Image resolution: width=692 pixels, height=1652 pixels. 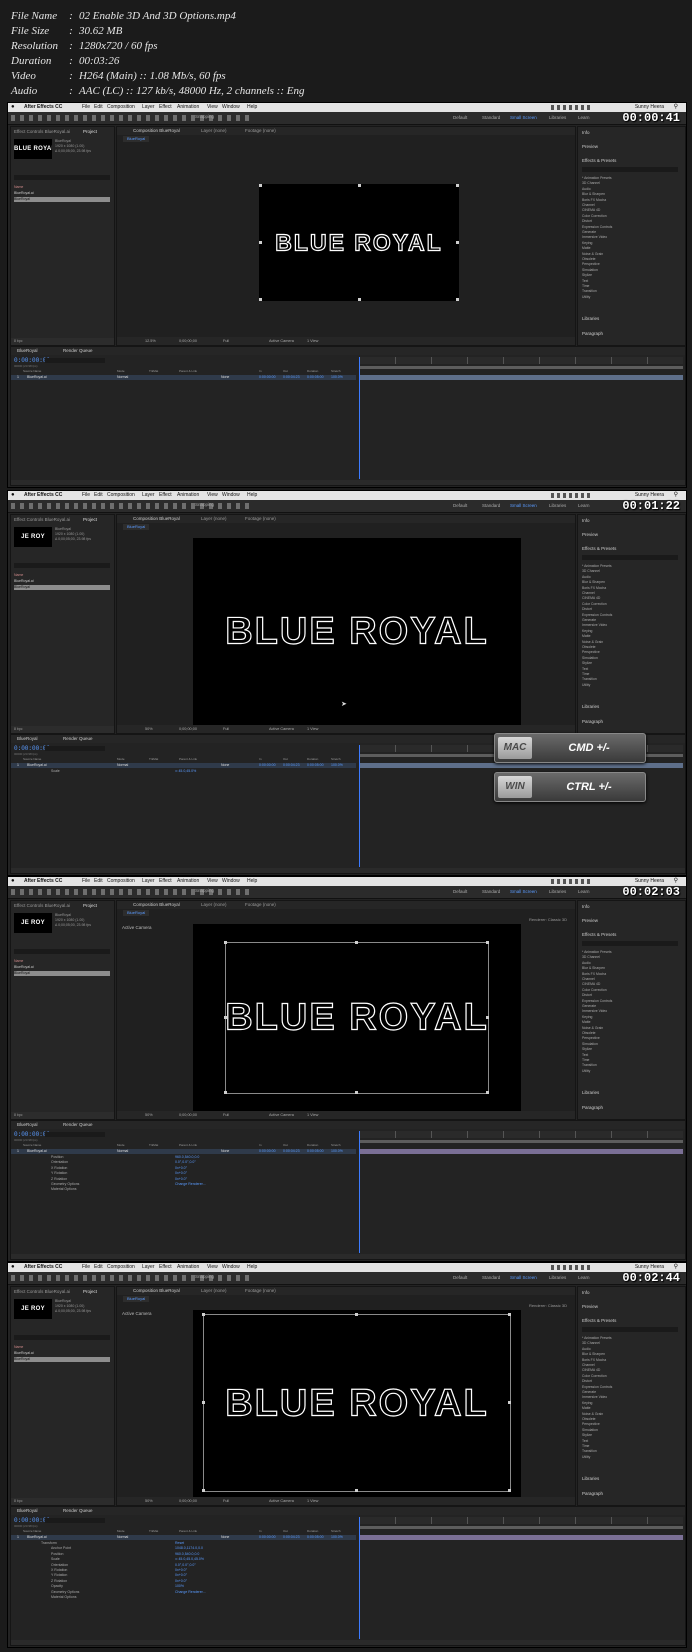 What do you see at coordinates (185, 1565) in the screenshot?
I see `property-value: 0.0°,0.0°,0.0°` at bounding box center [185, 1565].